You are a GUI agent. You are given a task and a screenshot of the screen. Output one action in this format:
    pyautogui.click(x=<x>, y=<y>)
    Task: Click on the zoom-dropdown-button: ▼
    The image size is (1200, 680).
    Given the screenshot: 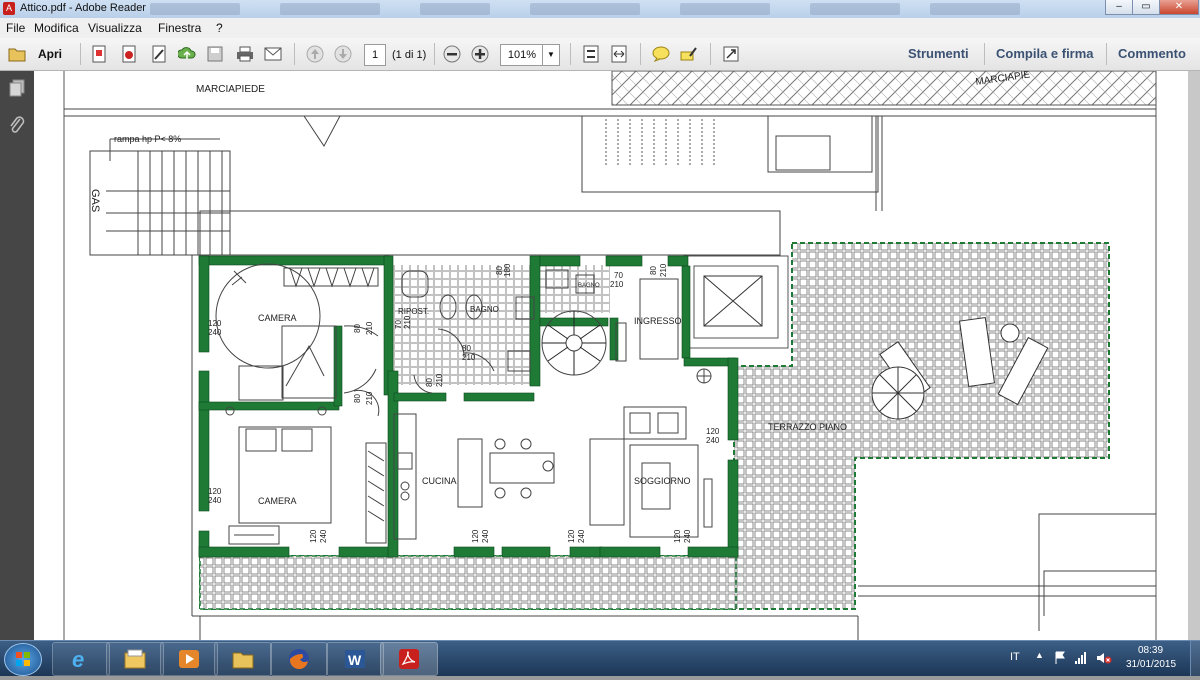 What is the action you would take?
    pyautogui.click(x=551, y=55)
    